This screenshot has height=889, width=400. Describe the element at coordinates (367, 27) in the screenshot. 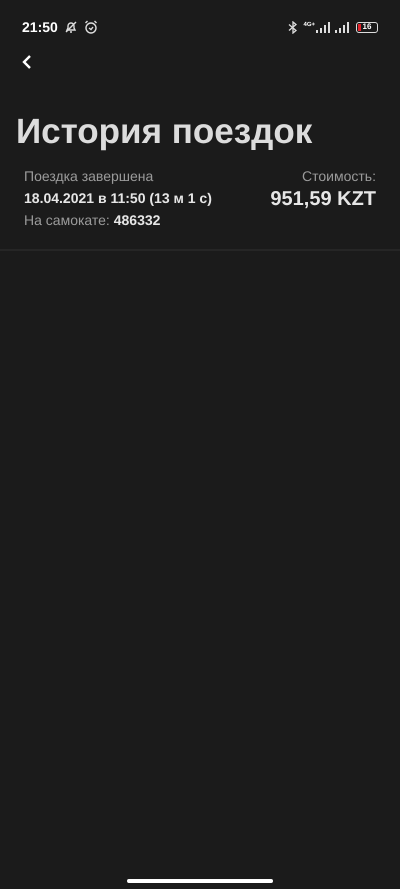

I see `battery-indicator: 16` at that location.